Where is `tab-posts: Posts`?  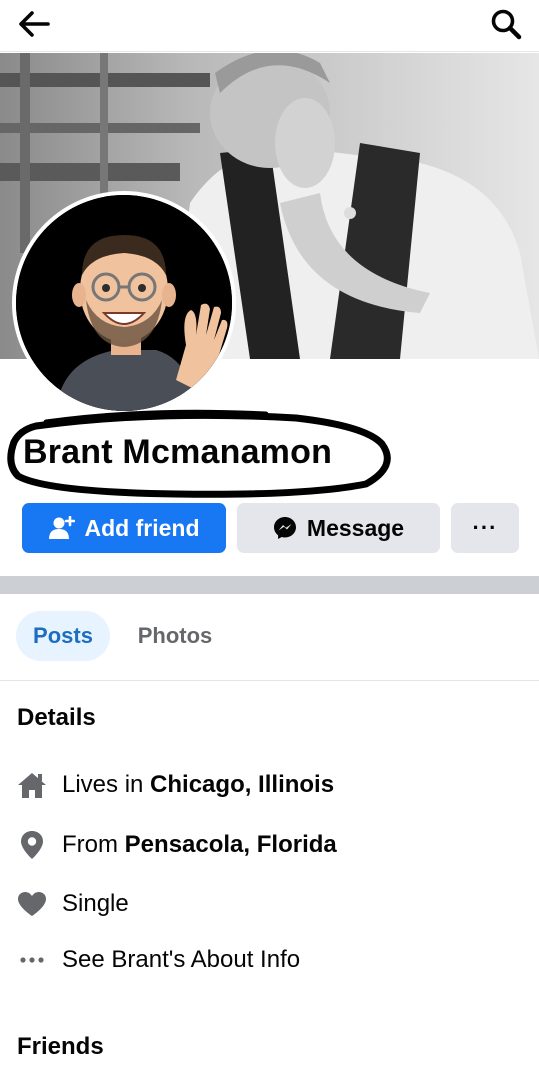
tab-posts: Posts is located at coordinates (63, 636).